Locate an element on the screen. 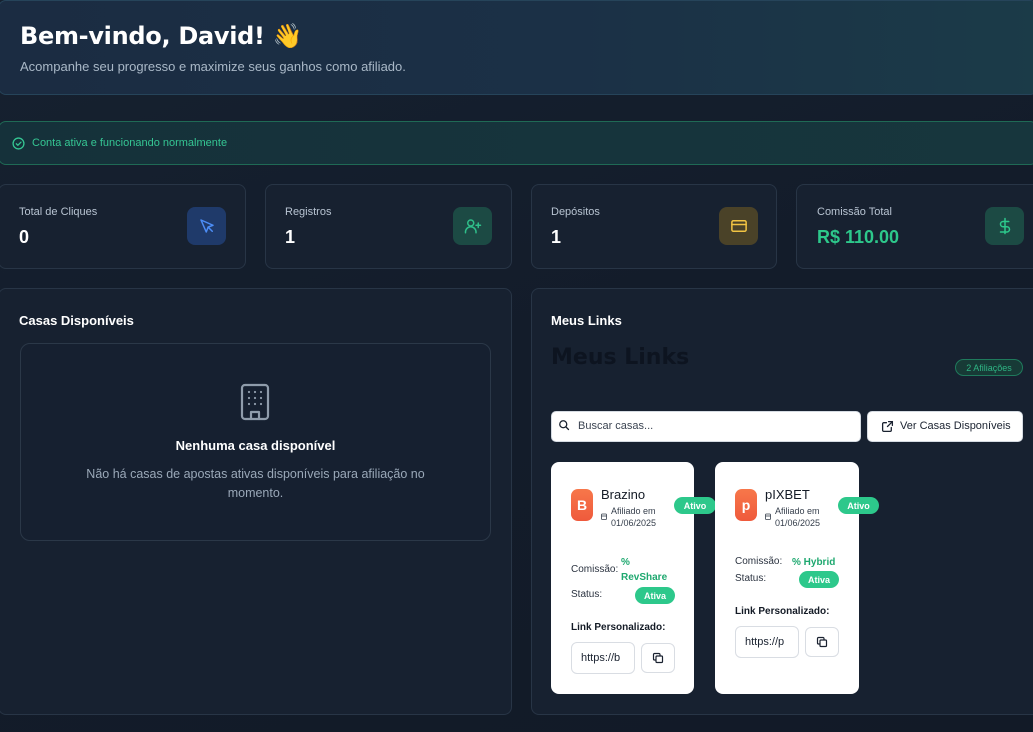 The height and width of the screenshot is (732, 1033). search-icon is located at coordinates (564, 425).